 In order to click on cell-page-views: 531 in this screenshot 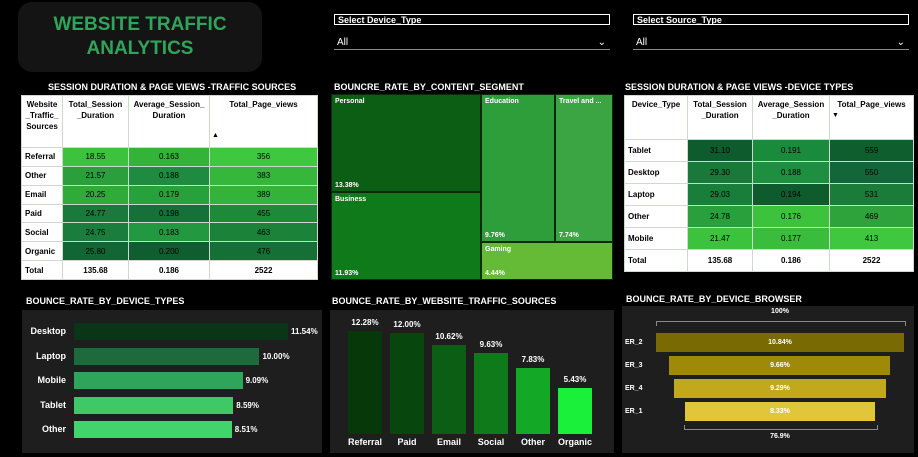, I will do `click(871, 194)`.